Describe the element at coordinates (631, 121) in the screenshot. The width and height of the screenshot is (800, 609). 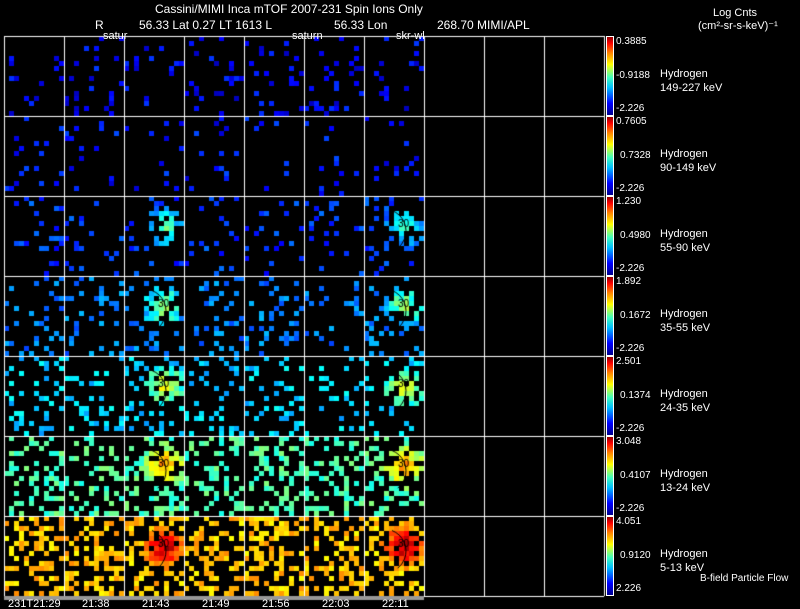
I see `colorbar-max: 0.7605` at that location.